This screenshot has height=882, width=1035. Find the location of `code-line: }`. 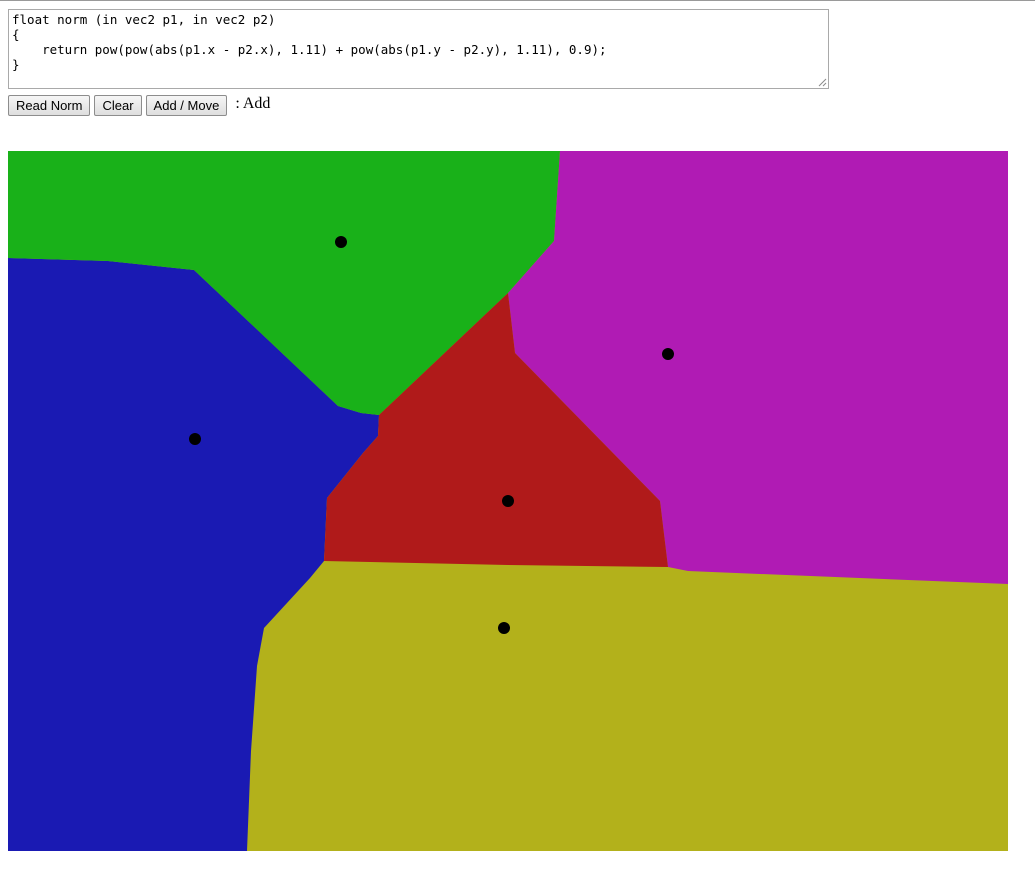

code-line: } is located at coordinates (16, 64).